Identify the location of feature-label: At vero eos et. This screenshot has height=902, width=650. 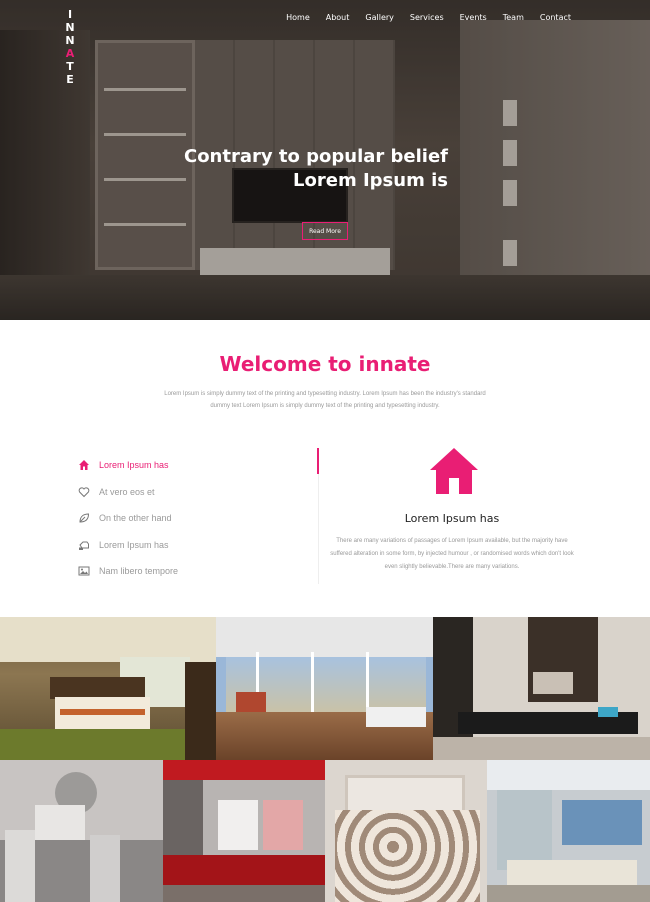
(127, 491).